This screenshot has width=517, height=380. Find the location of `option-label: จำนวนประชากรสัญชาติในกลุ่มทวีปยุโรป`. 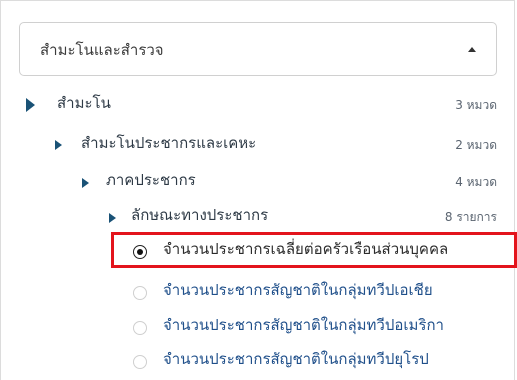

option-label: จำนวนประชากรสัญชาติในกลุ่มทวีปยุโรป is located at coordinates (296, 359).